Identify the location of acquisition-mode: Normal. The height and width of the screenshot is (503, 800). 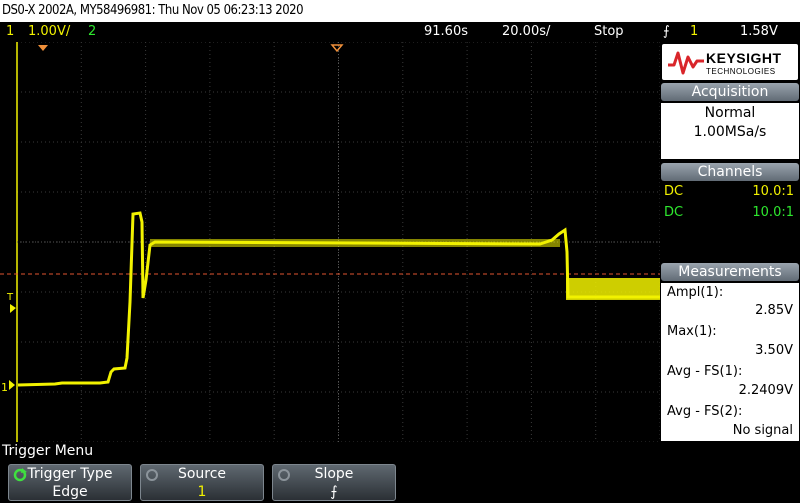
(730, 113).